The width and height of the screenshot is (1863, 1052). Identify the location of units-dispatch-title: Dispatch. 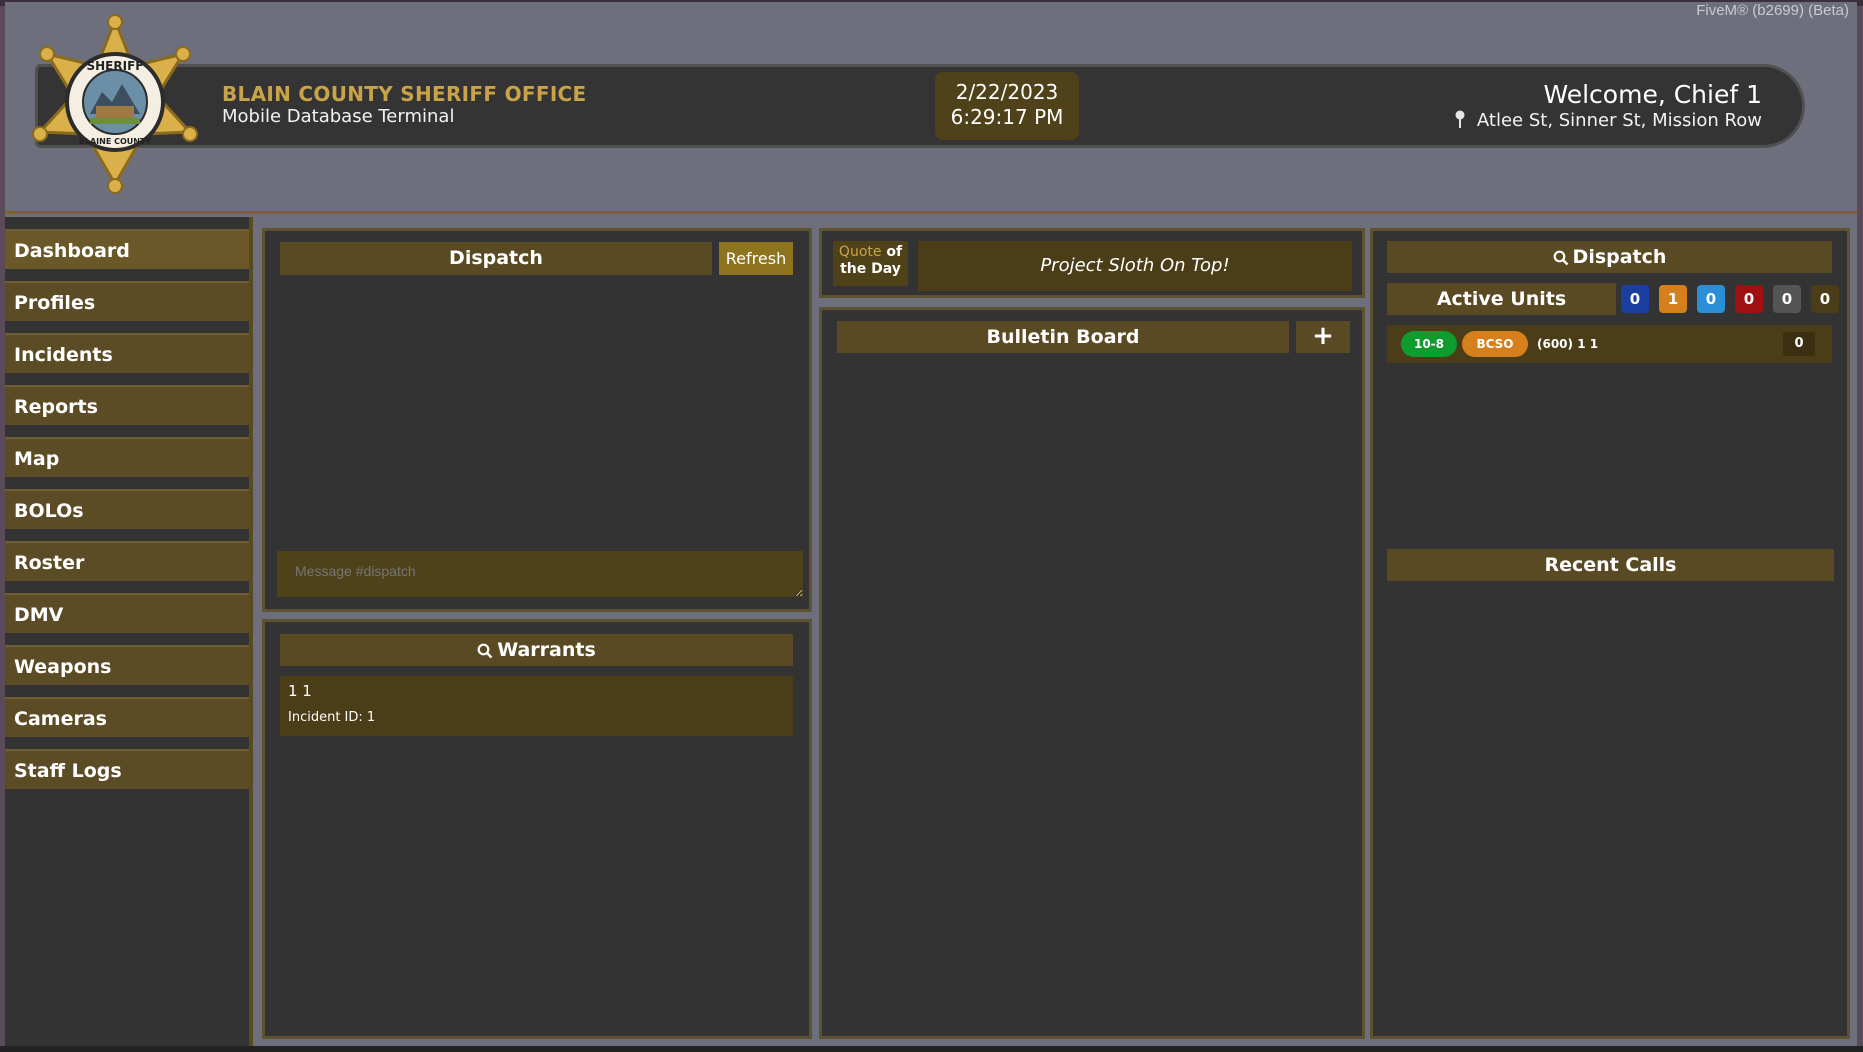
(1609, 257).